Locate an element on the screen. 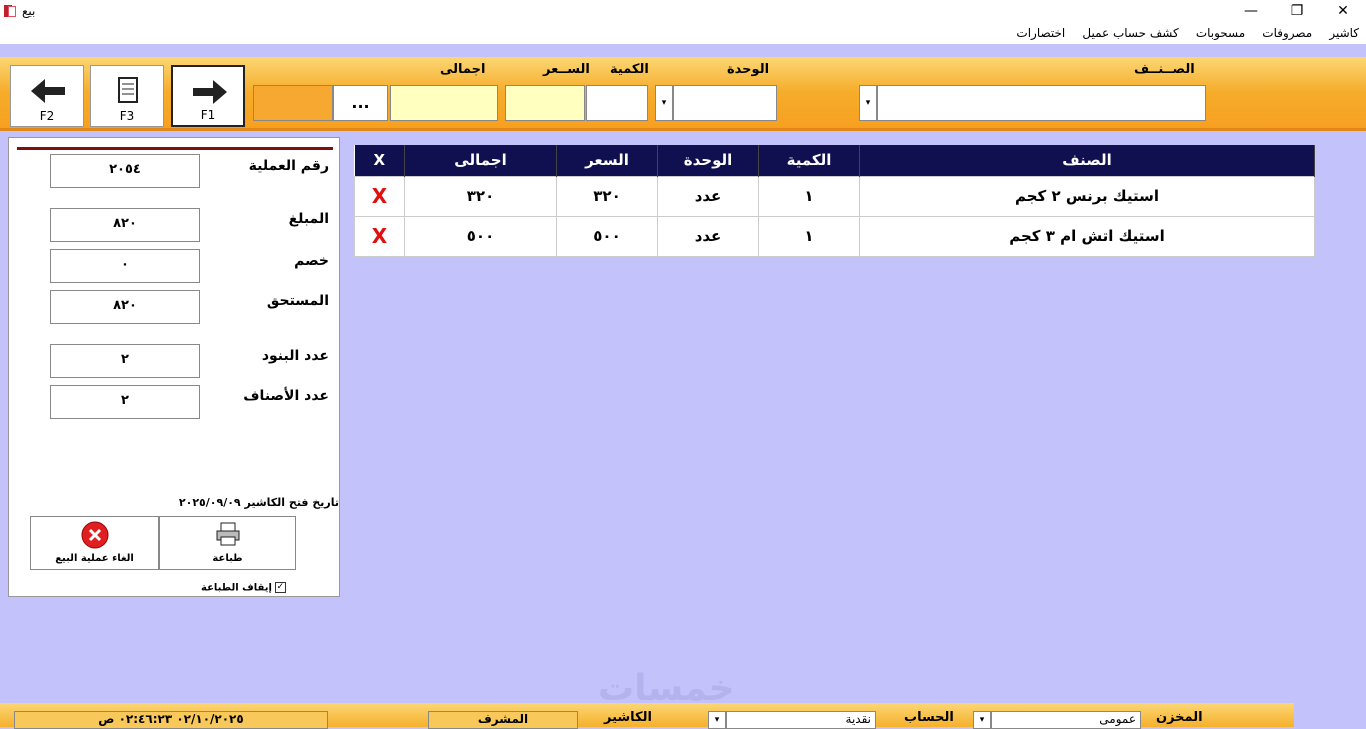 The width and height of the screenshot is (1366, 729). cashier-label: الكاشير is located at coordinates (628, 717).